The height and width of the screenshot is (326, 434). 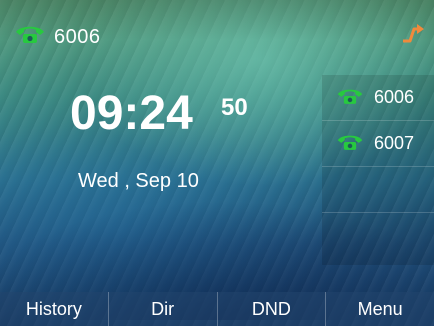 I want to click on clock-date: Wed , Sep 10, so click(x=138, y=181).